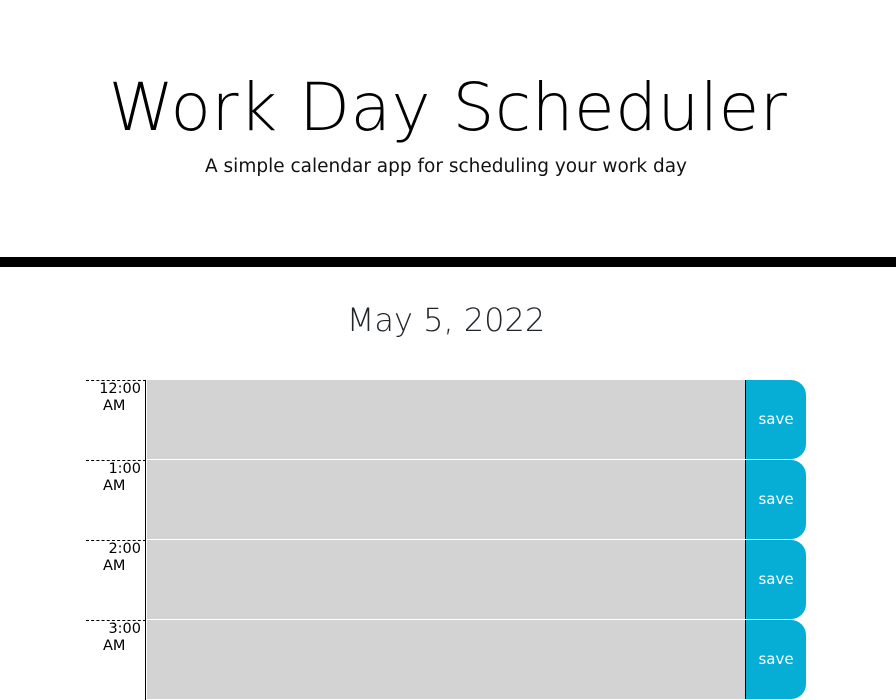  I want to click on hour-time: 12:00, so click(120, 389).